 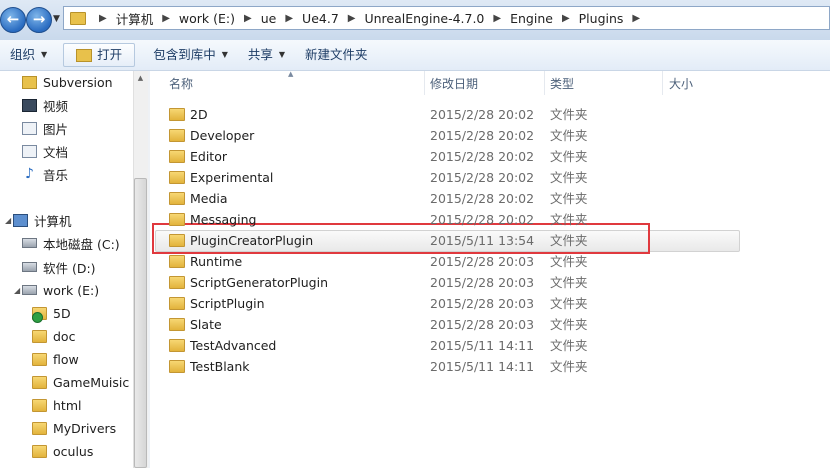 I want to click on nav-item-videos: 视频, so click(x=45, y=105).